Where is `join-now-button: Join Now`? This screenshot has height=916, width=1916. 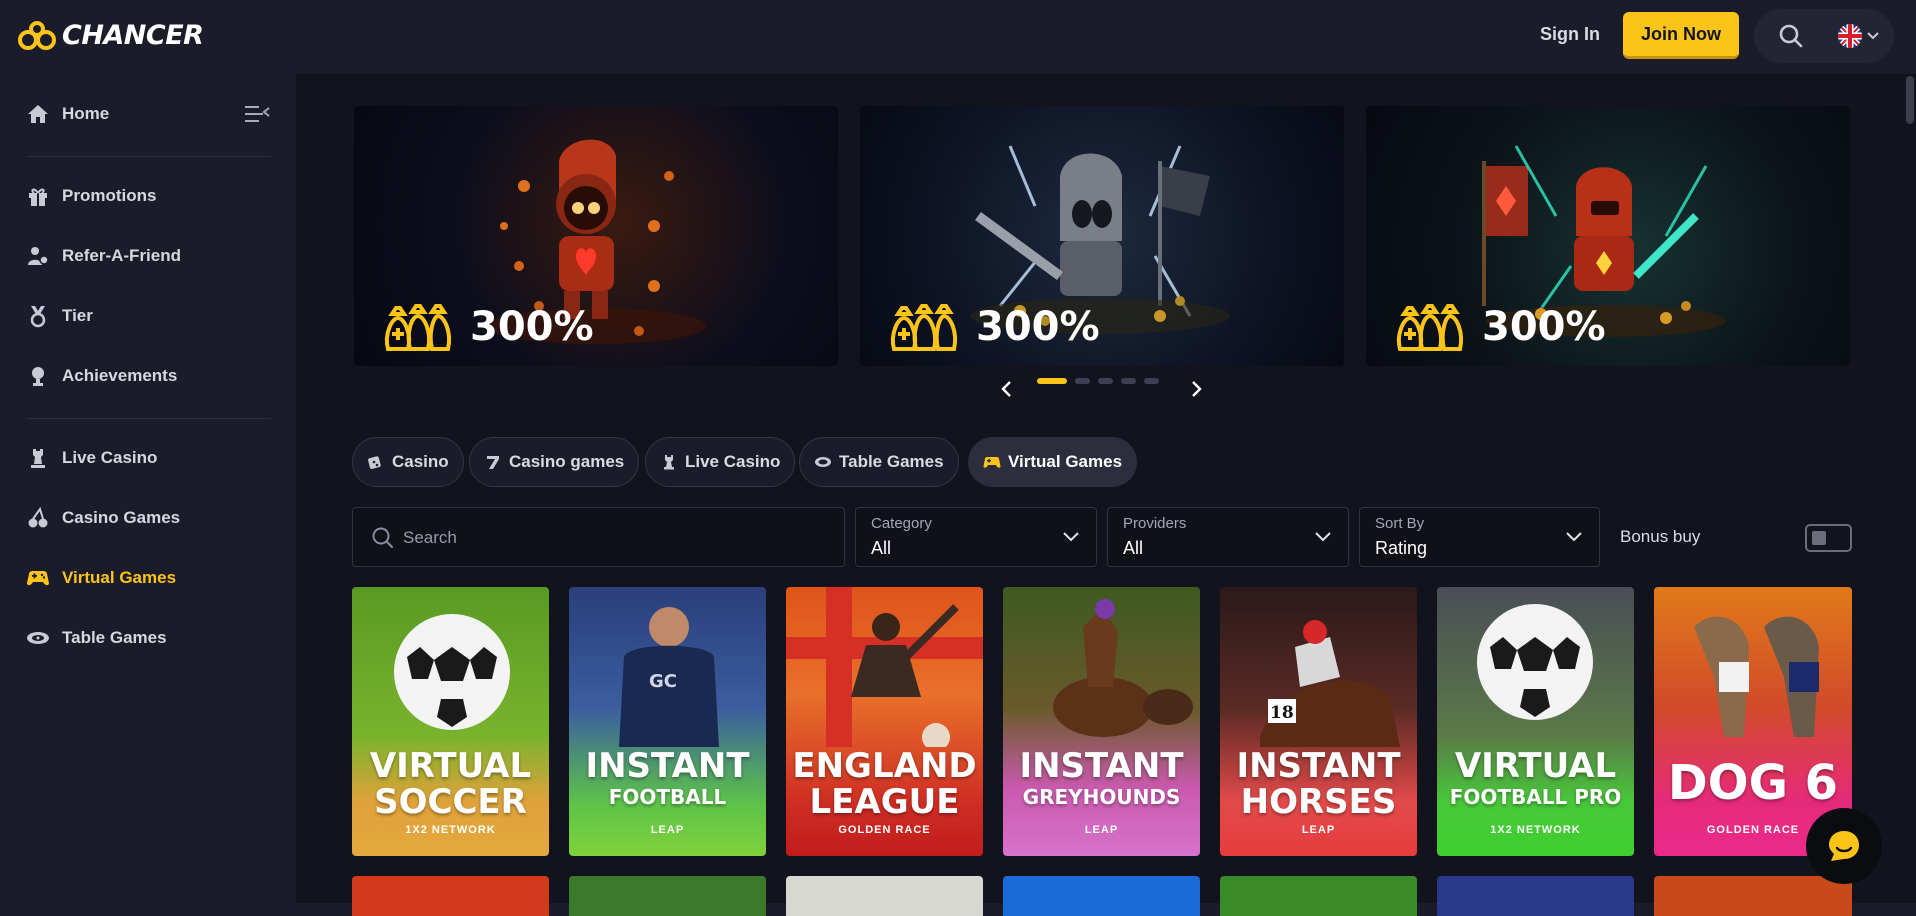 join-now-button: Join Now is located at coordinates (1681, 35).